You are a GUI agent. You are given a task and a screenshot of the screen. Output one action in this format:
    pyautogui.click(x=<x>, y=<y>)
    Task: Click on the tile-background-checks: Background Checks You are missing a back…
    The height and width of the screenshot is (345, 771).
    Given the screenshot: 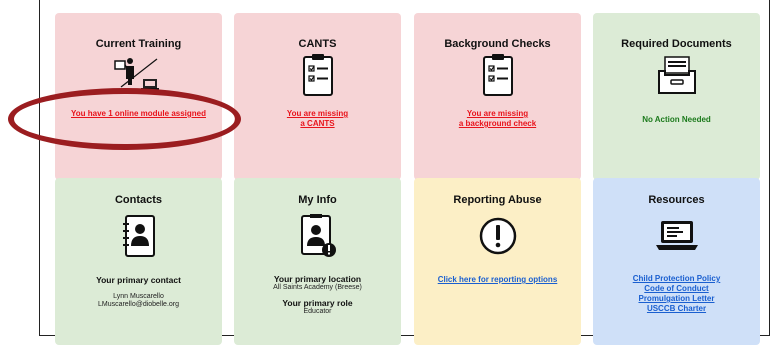 What is the action you would take?
    pyautogui.click(x=497, y=96)
    